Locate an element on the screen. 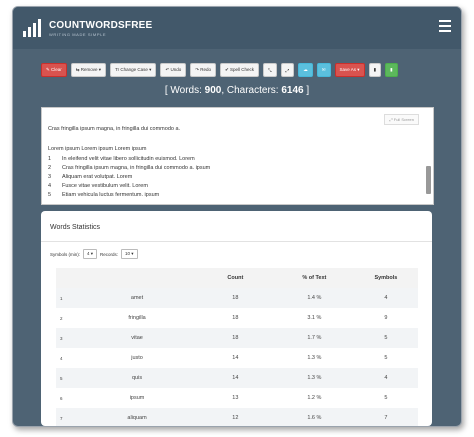 This screenshot has width=474, height=437. bar-chart-logo-icon is located at coordinates (33, 28).